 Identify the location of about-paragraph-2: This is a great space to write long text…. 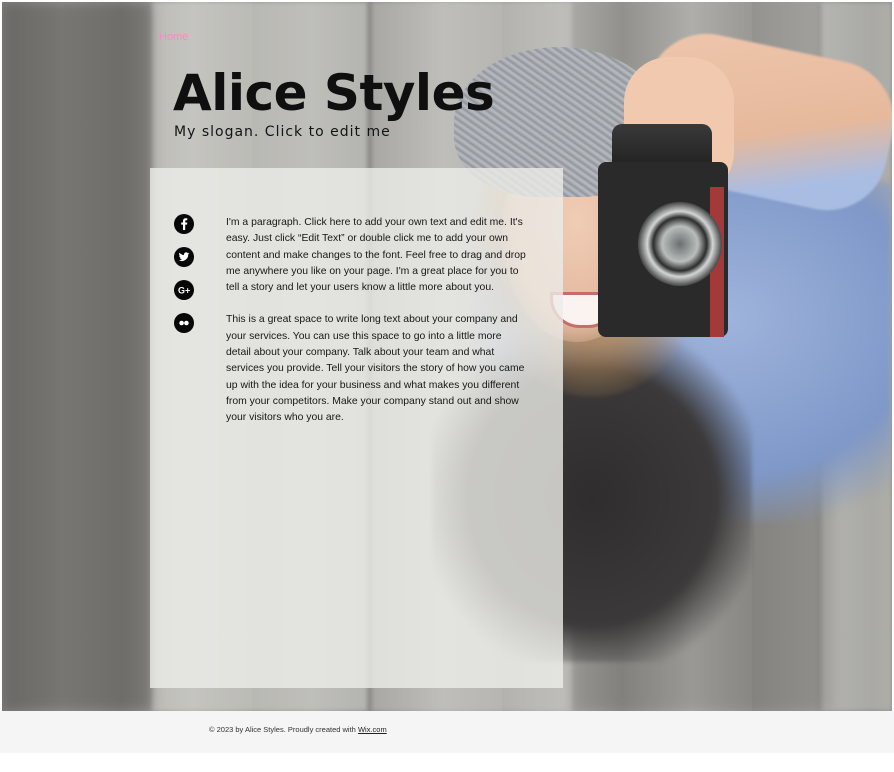
(375, 369).